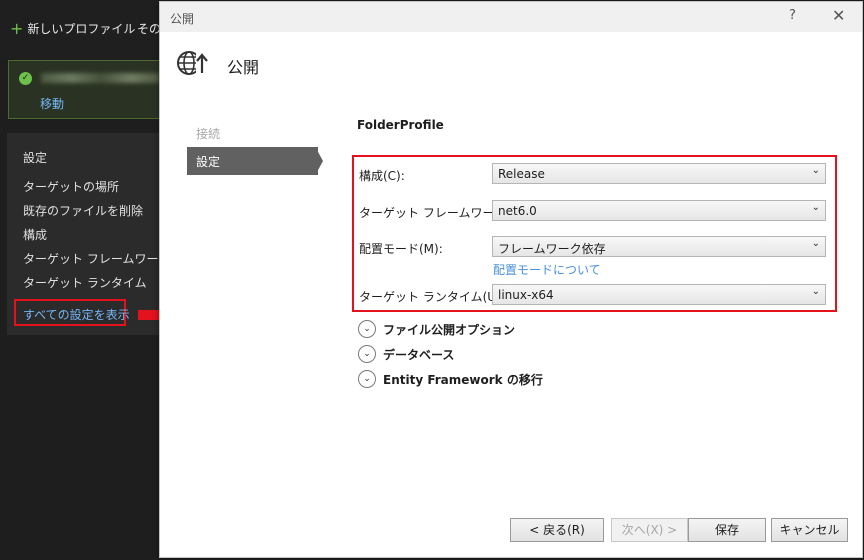 The image size is (864, 560). I want to click on configuration-select: Release ⌄, so click(659, 173).